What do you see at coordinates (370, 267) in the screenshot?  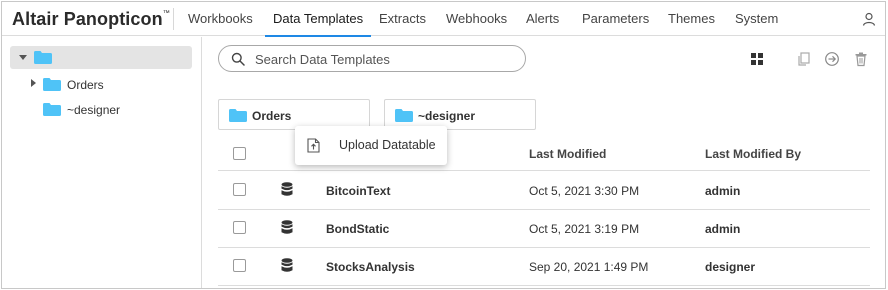 I see `row-name: StocksAnalysis` at bounding box center [370, 267].